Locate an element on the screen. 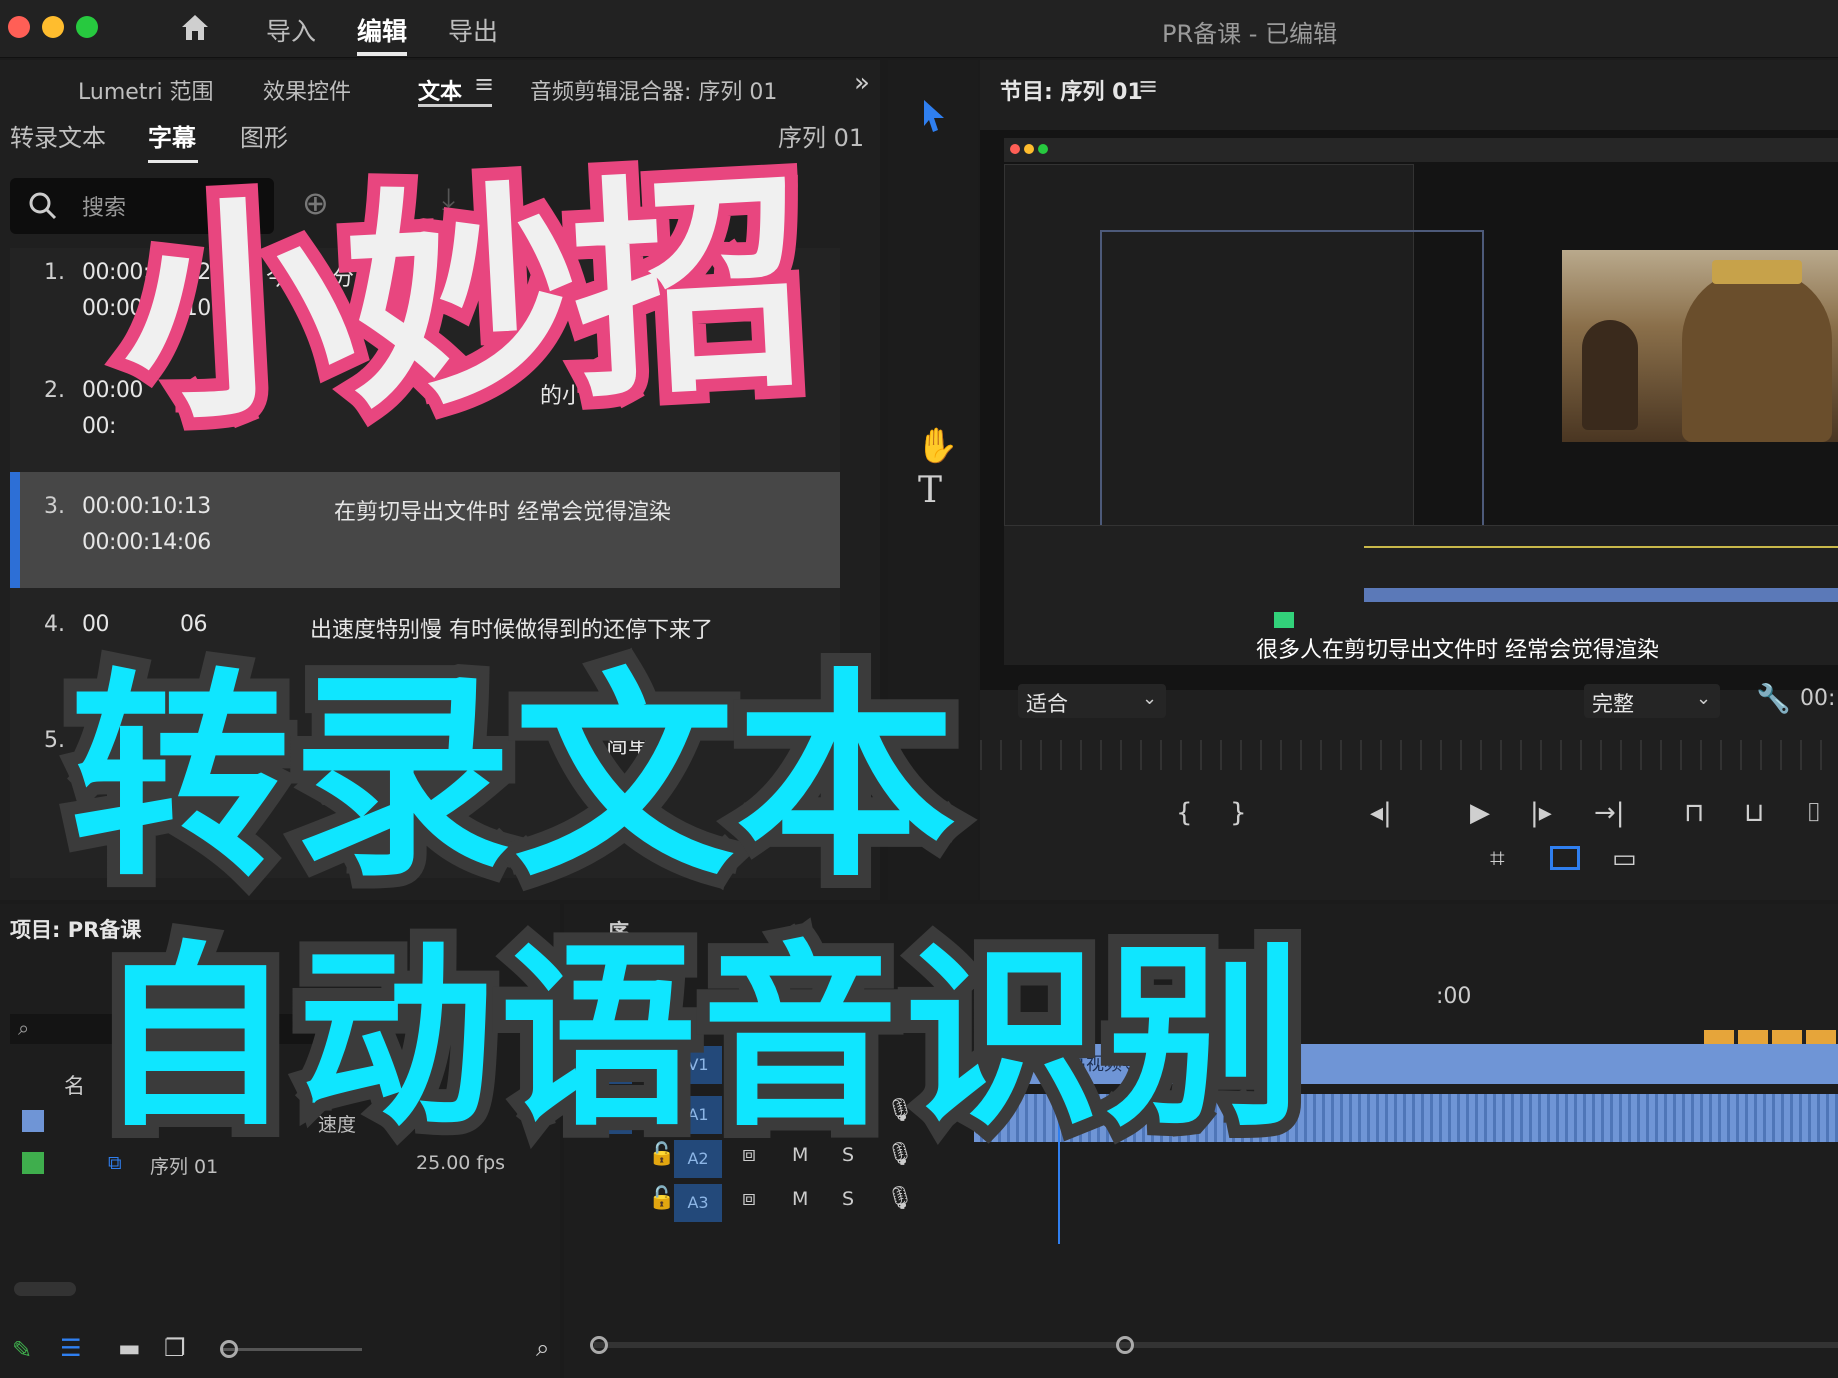 This screenshot has width=1838, height=1378. maximize-window-button is located at coordinates (87, 27).